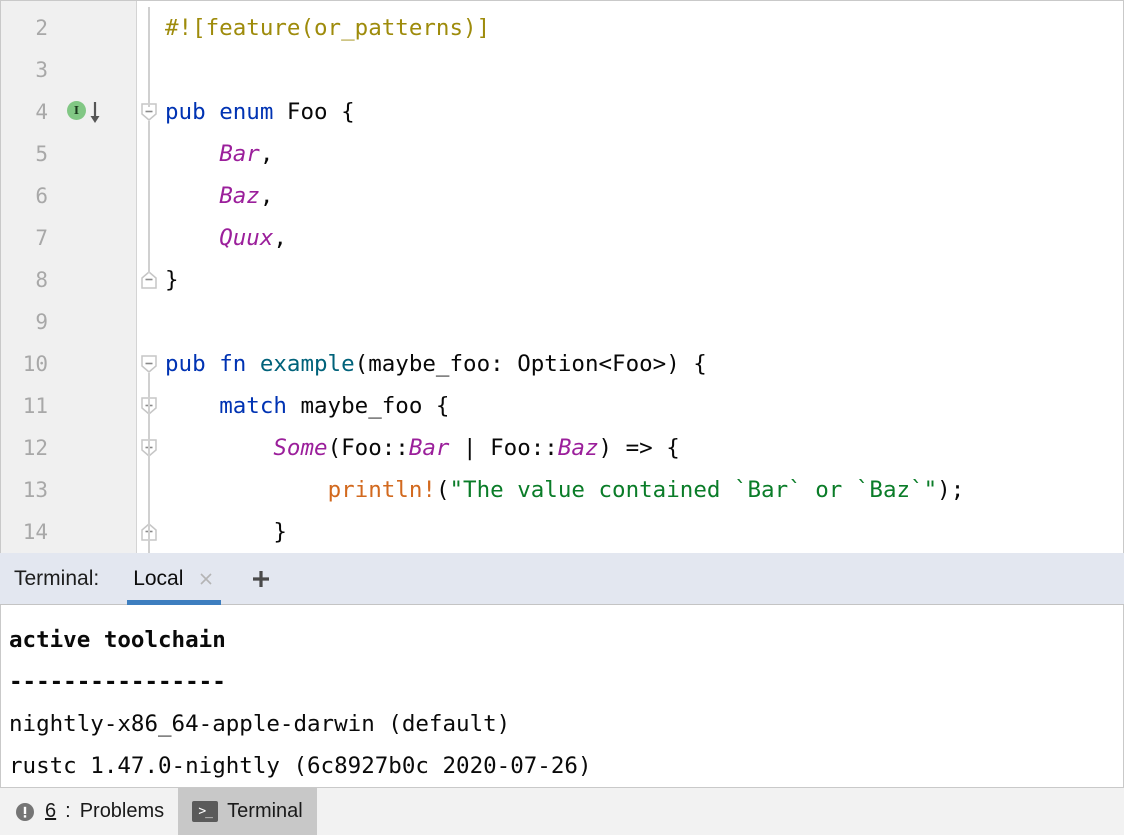 The width and height of the screenshot is (1124, 835). What do you see at coordinates (642, 406) in the screenshot?
I see `code-line: match maybe_foo {` at bounding box center [642, 406].